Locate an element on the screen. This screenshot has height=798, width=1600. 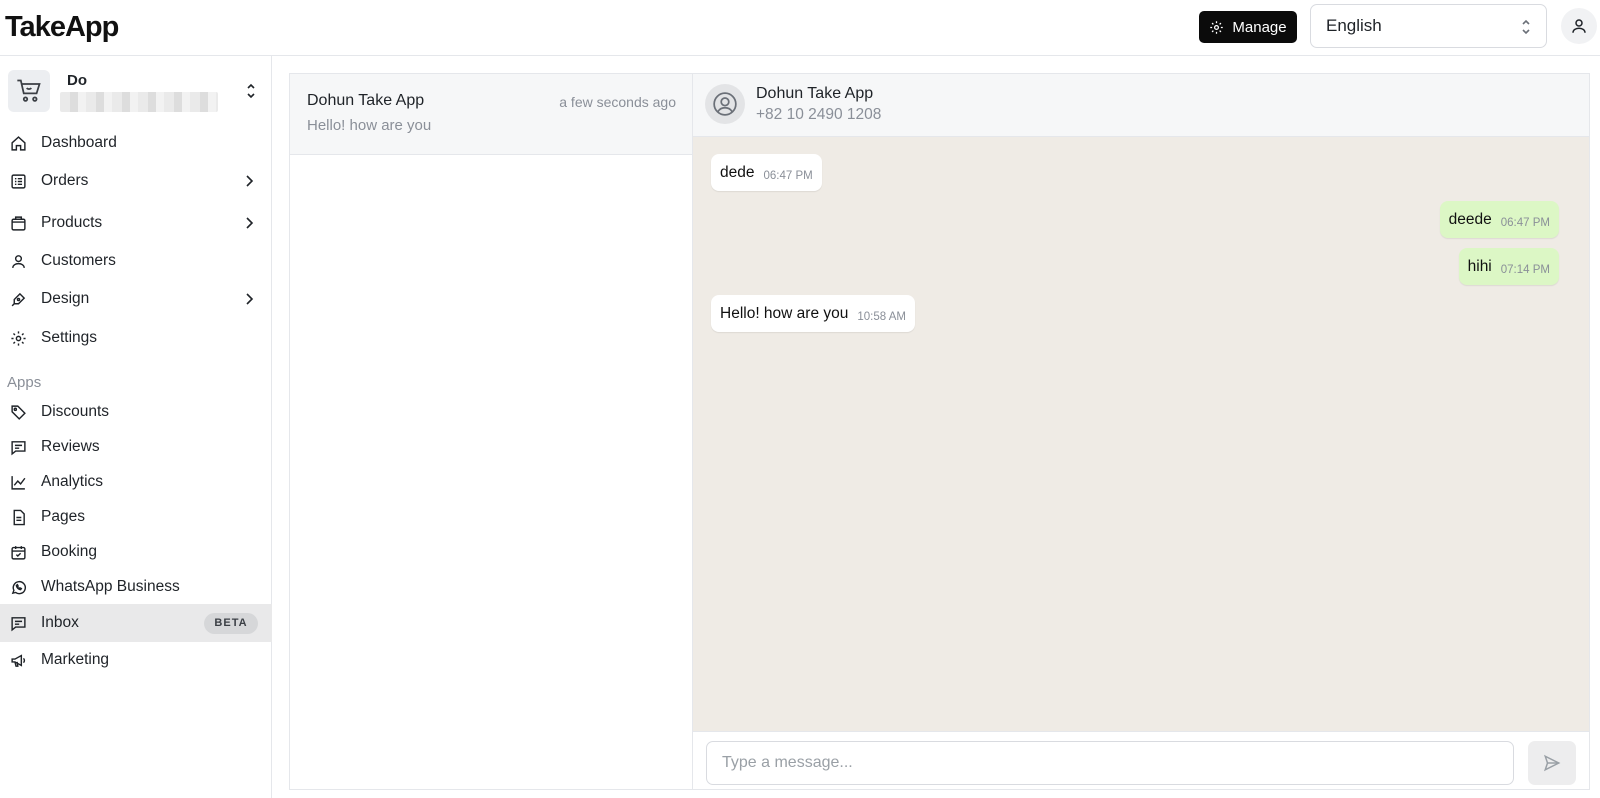
message-composer is located at coordinates (1141, 760).